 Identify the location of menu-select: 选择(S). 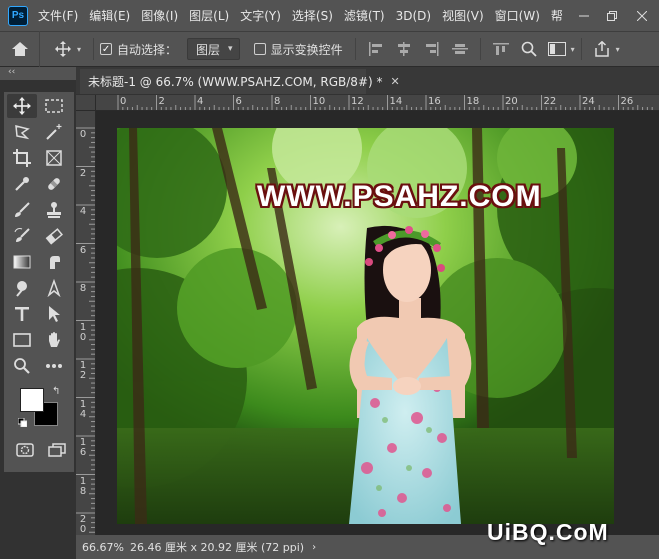
(312, 15).